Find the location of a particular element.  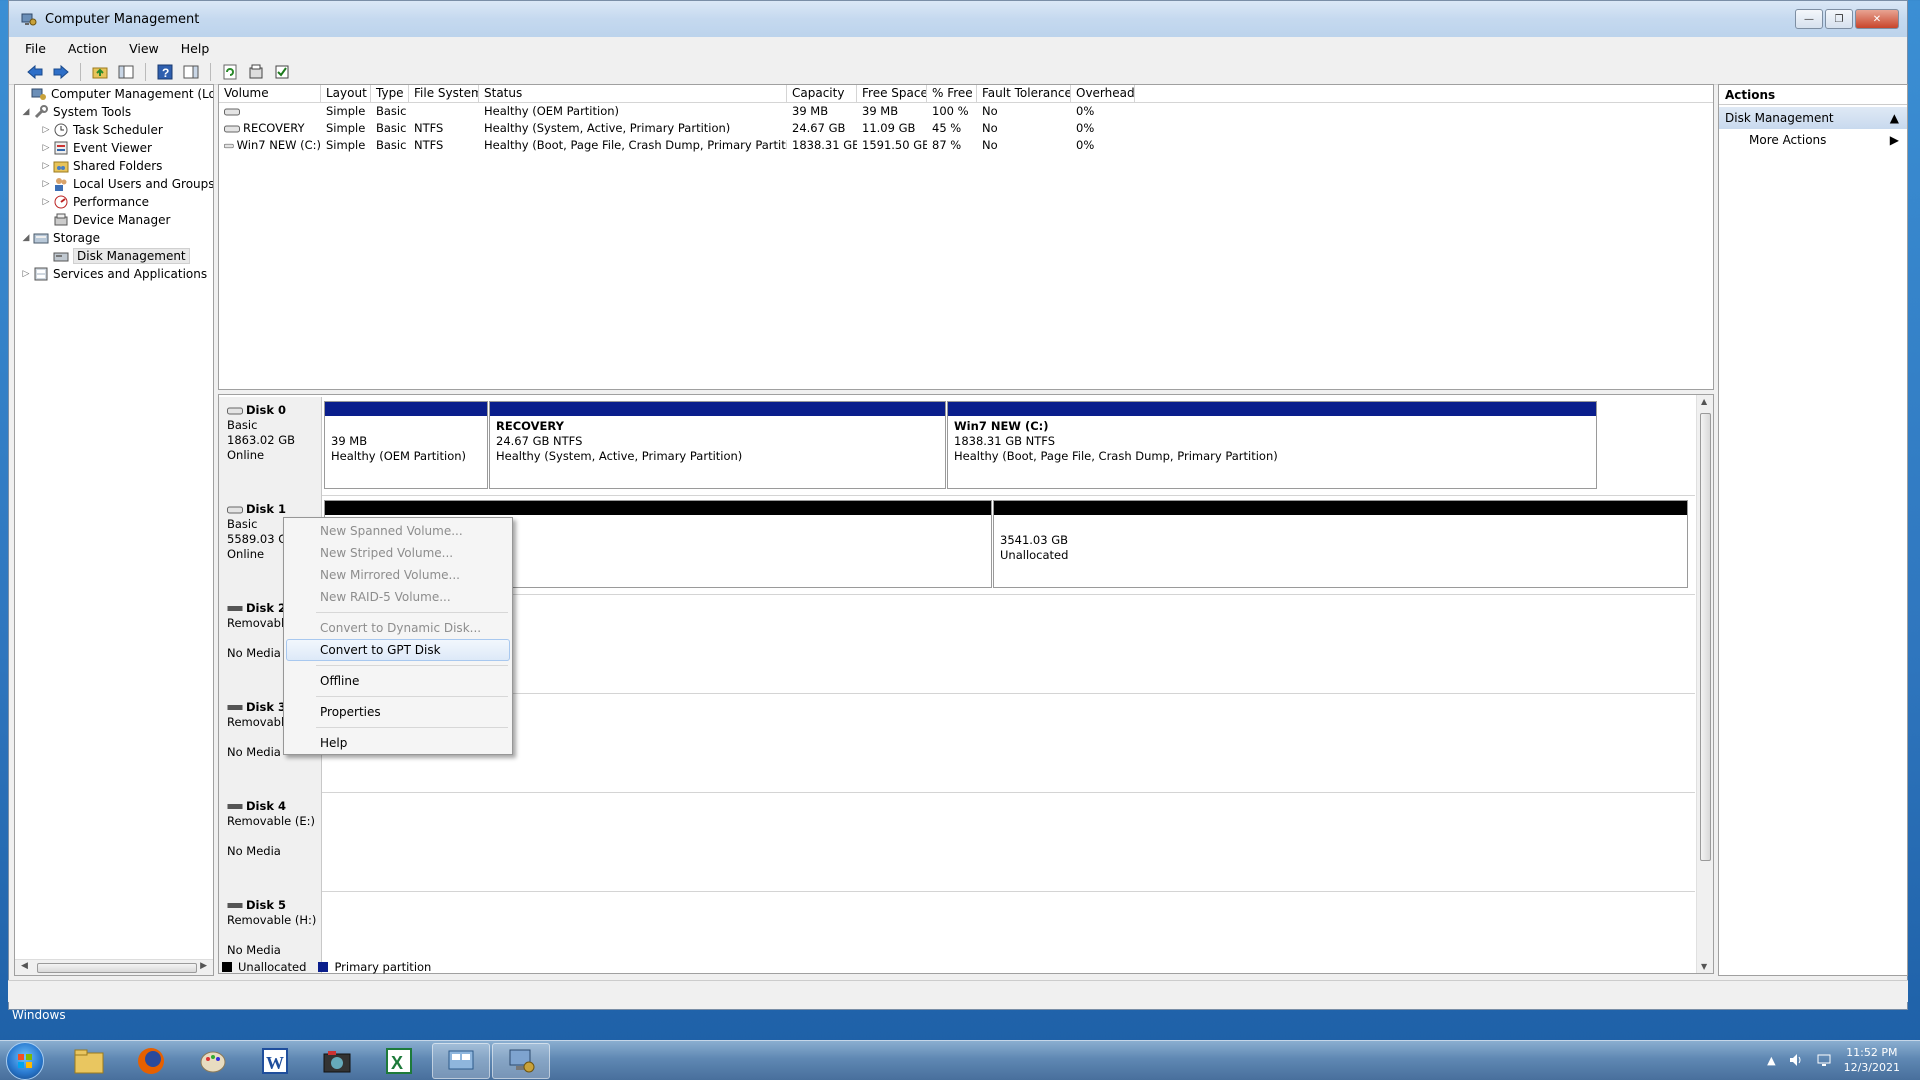

taskbar-firefox is located at coordinates (151, 1061).